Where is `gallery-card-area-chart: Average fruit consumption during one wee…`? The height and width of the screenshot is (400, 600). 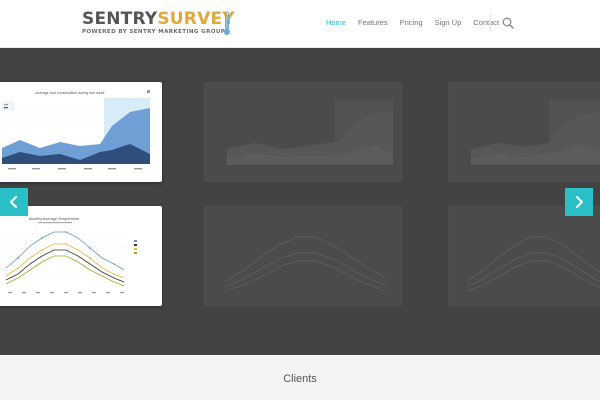
gallery-card-area-chart: Average fruit consumption during one wee… is located at coordinates (81, 132).